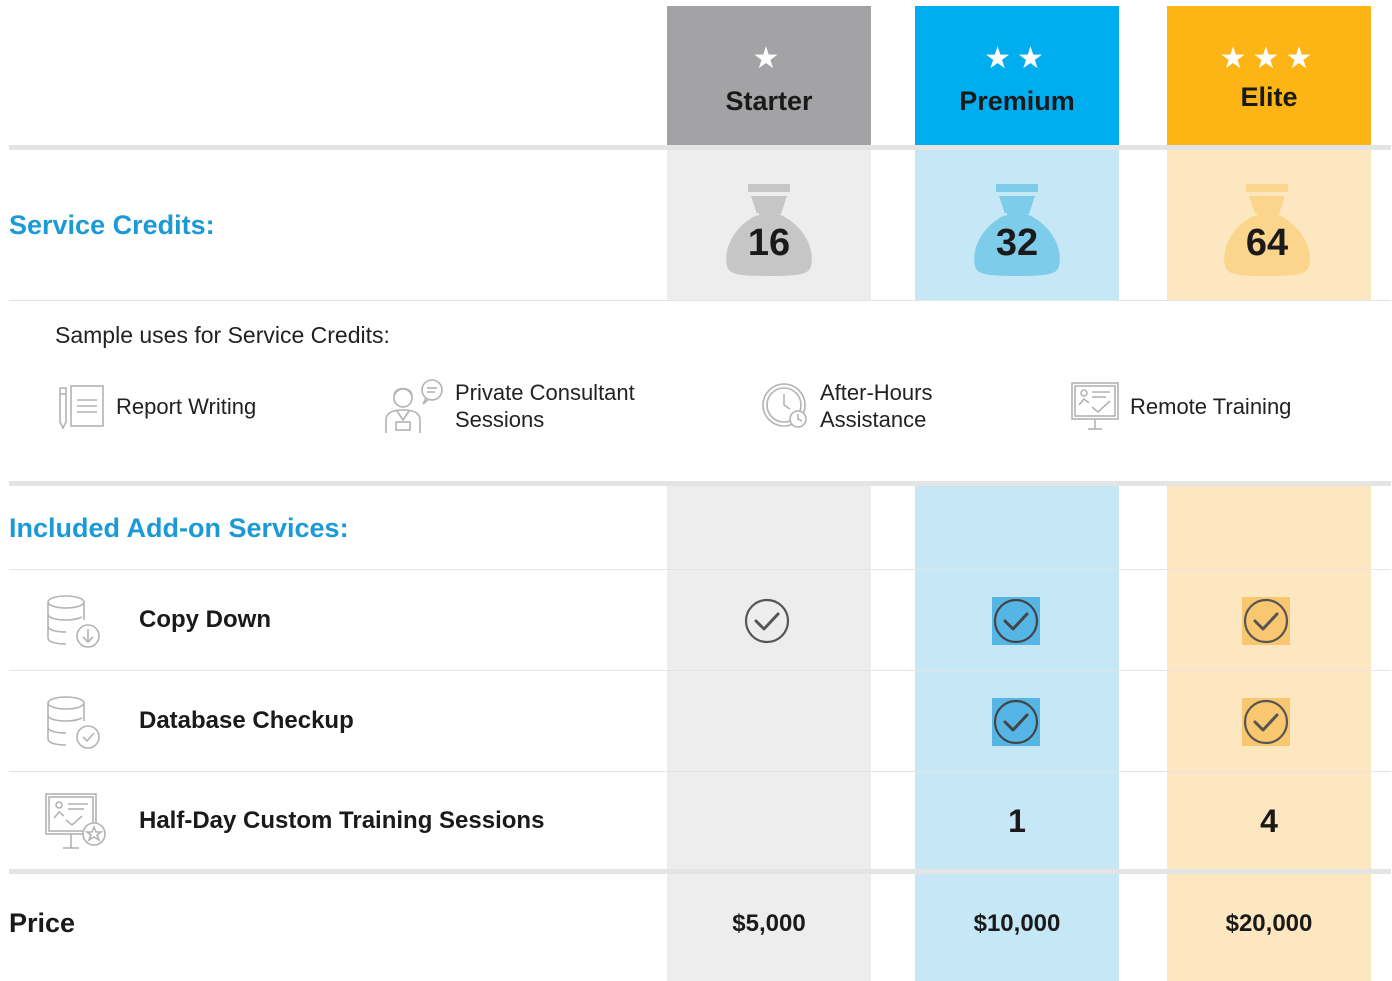  What do you see at coordinates (1017, 76) in the screenshot?
I see `tier-header-premium: ★★ Premium` at bounding box center [1017, 76].